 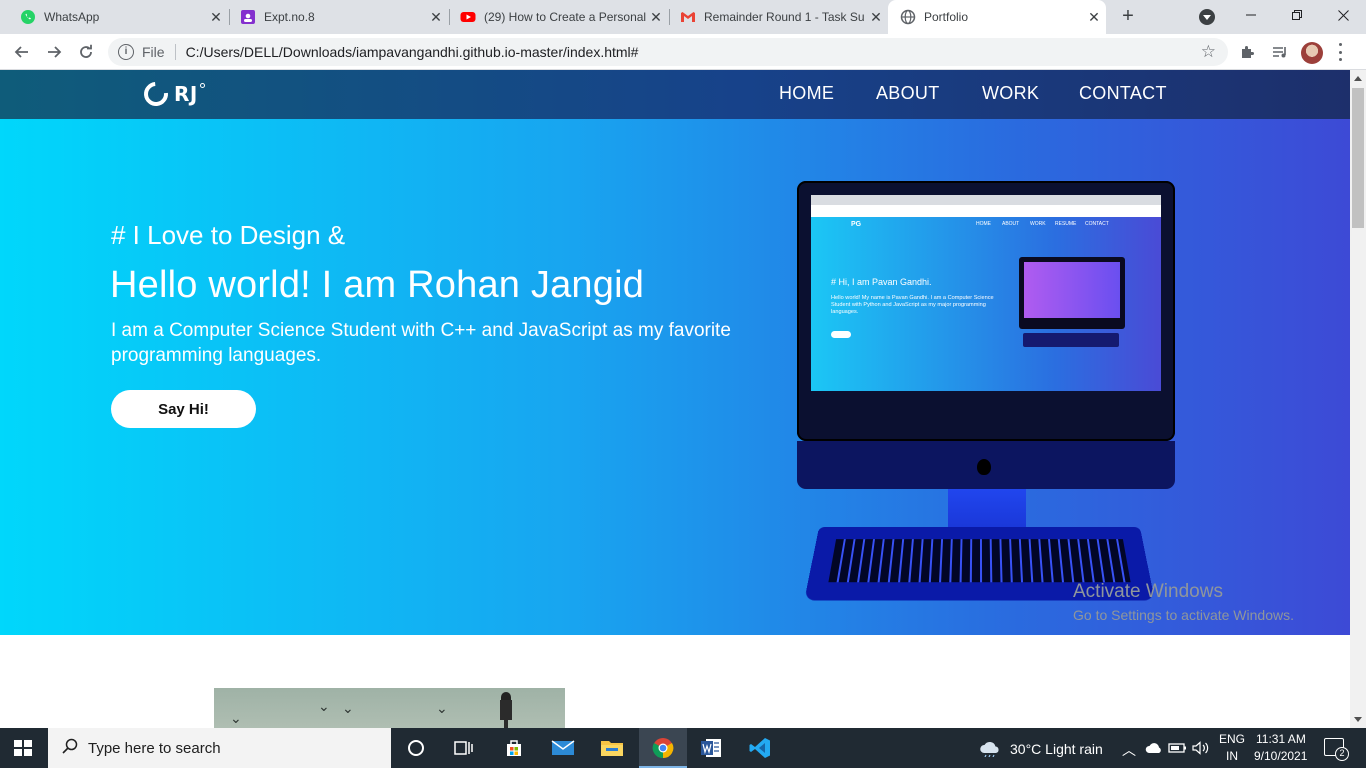 What do you see at coordinates (997, 17) in the screenshot?
I see `tab-portfolio: Portfolio ✕` at bounding box center [997, 17].